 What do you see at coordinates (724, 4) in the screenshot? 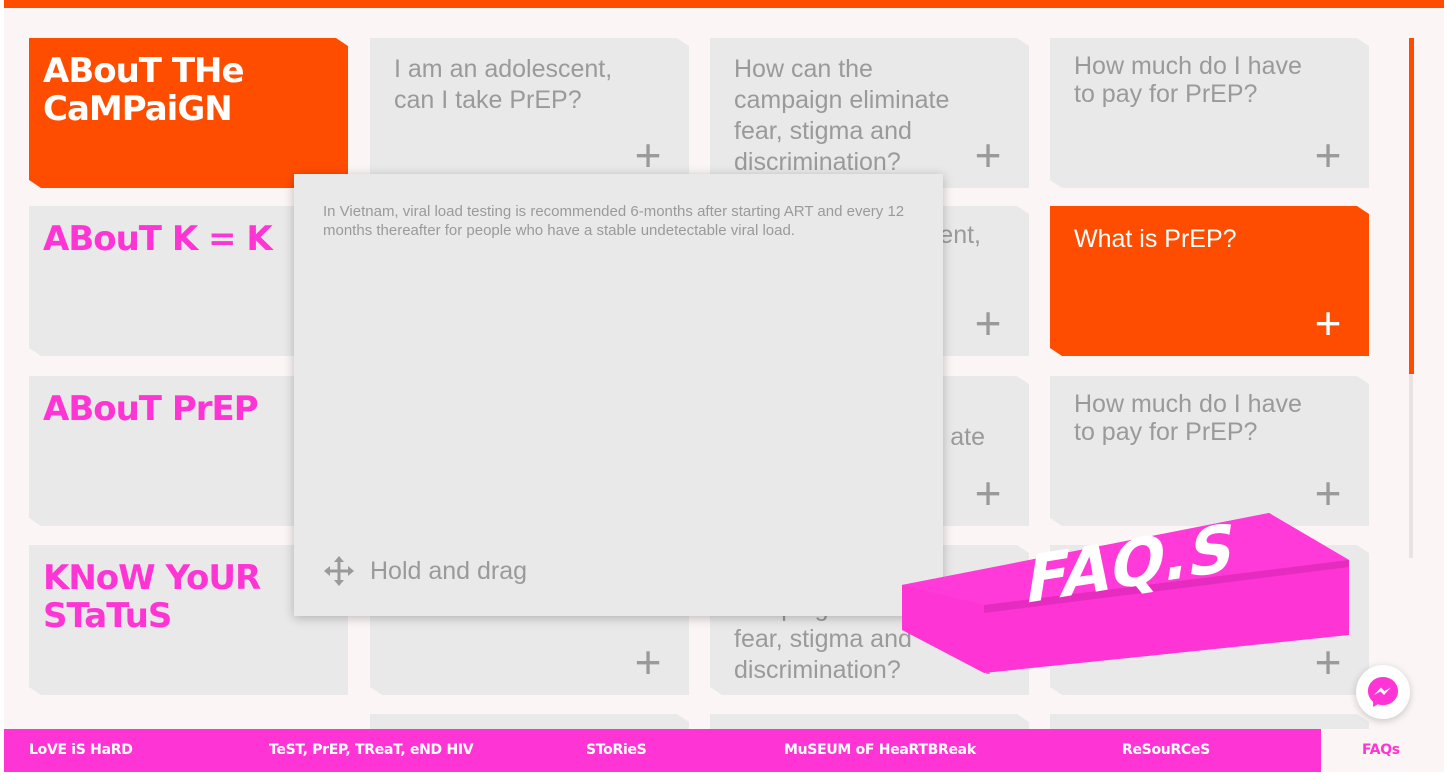
I see `top-accent-bar` at bounding box center [724, 4].